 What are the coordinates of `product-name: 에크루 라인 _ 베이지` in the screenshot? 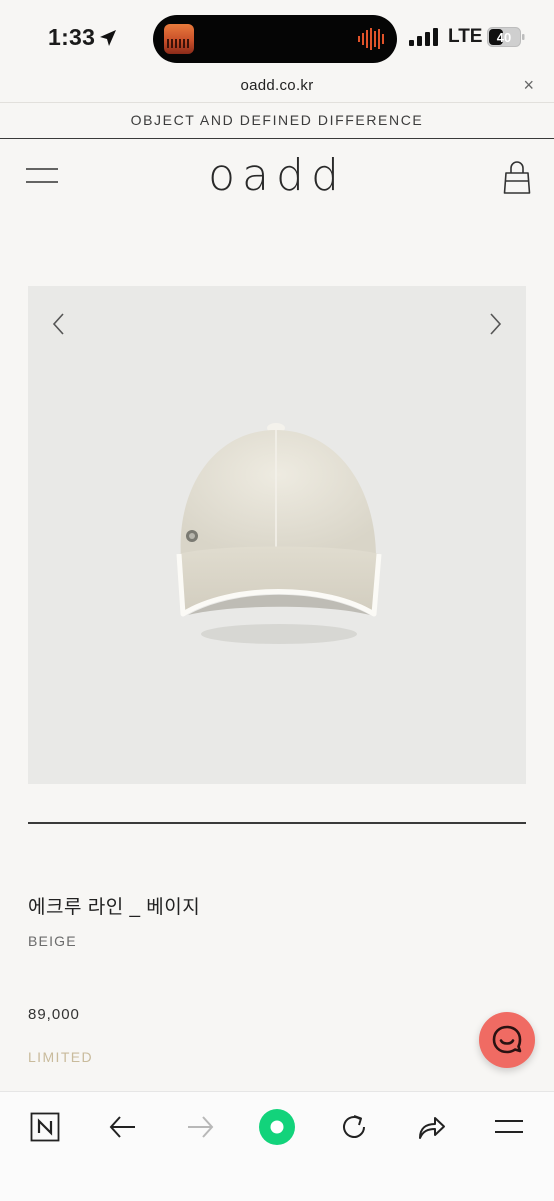 It's located at (114, 907).